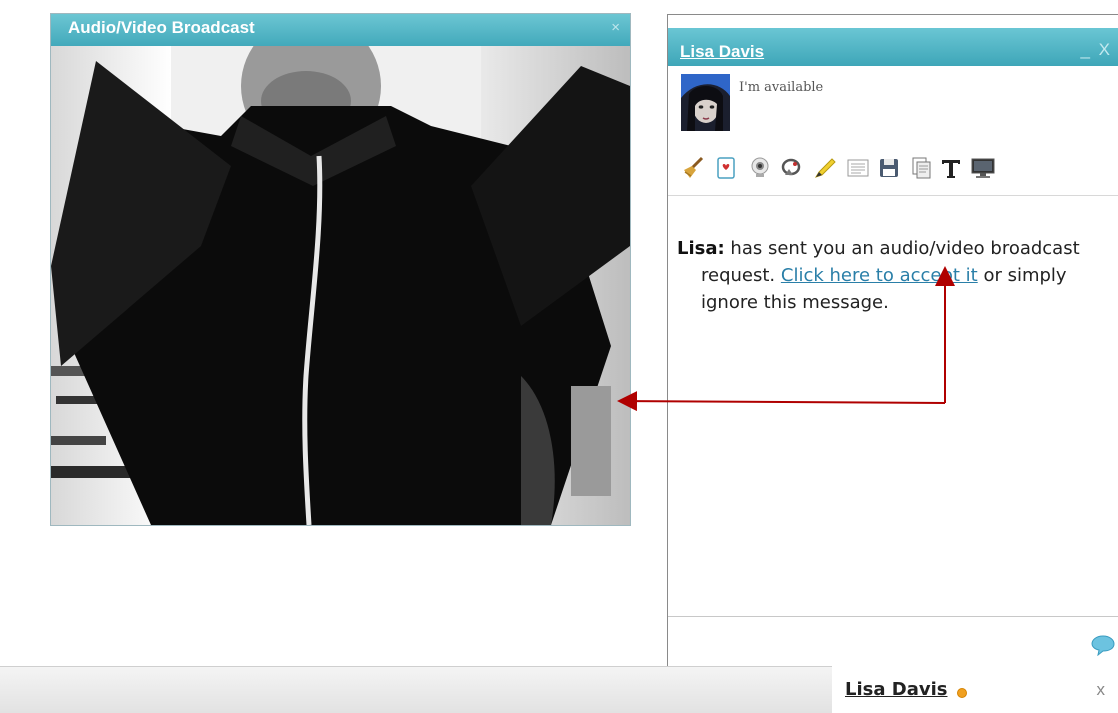  I want to click on avatar-image, so click(705, 102).